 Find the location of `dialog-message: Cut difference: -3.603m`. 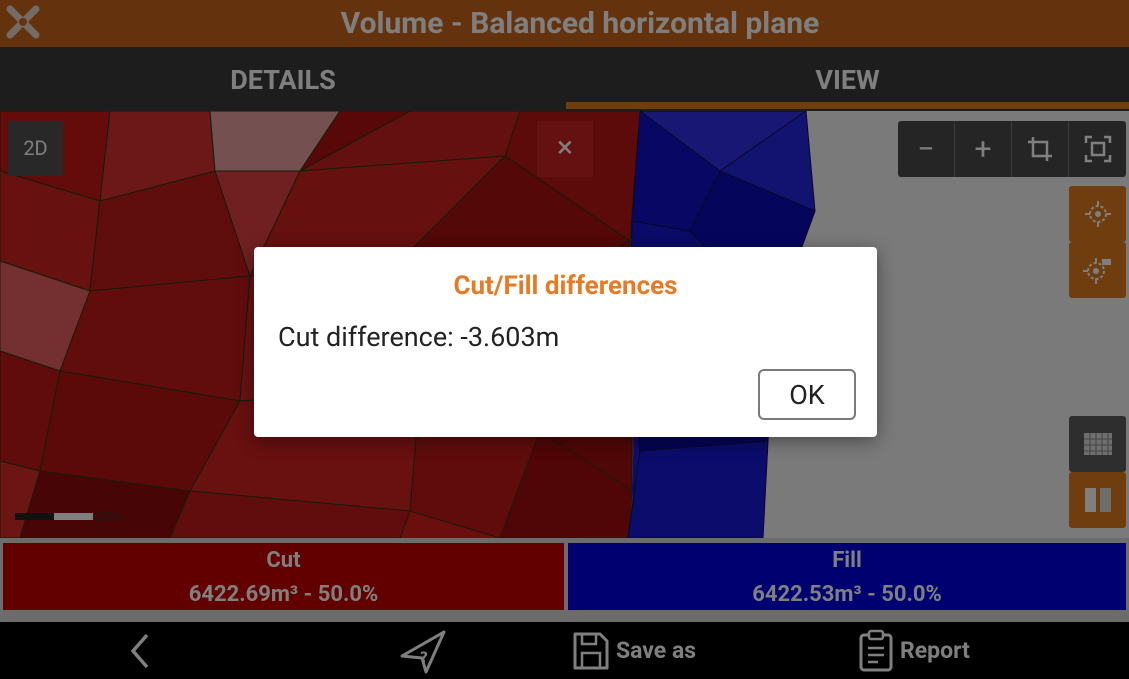

dialog-message: Cut difference: -3.603m is located at coordinates (419, 337).